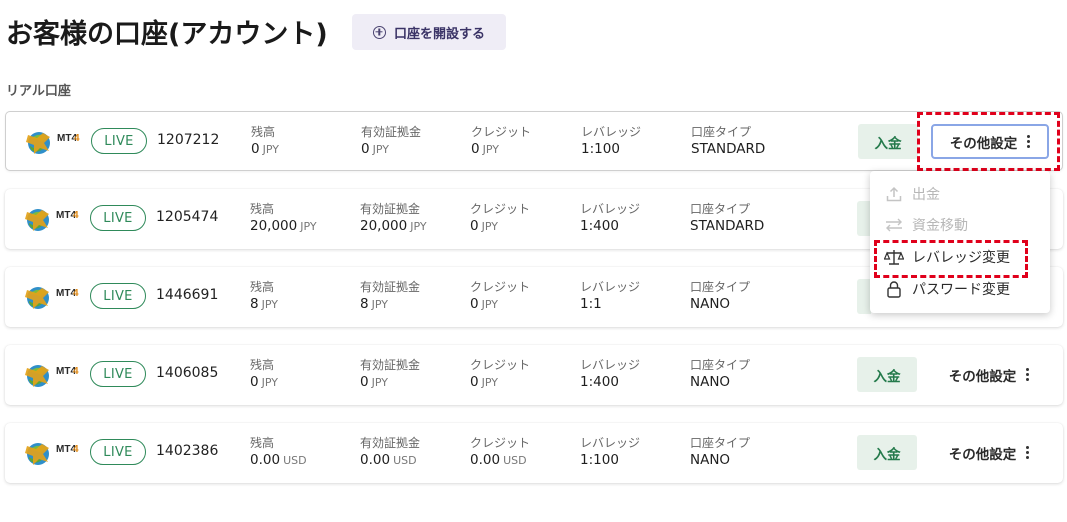 This screenshot has height=522, width=1067. I want to click on upload-icon, so click(894, 194).